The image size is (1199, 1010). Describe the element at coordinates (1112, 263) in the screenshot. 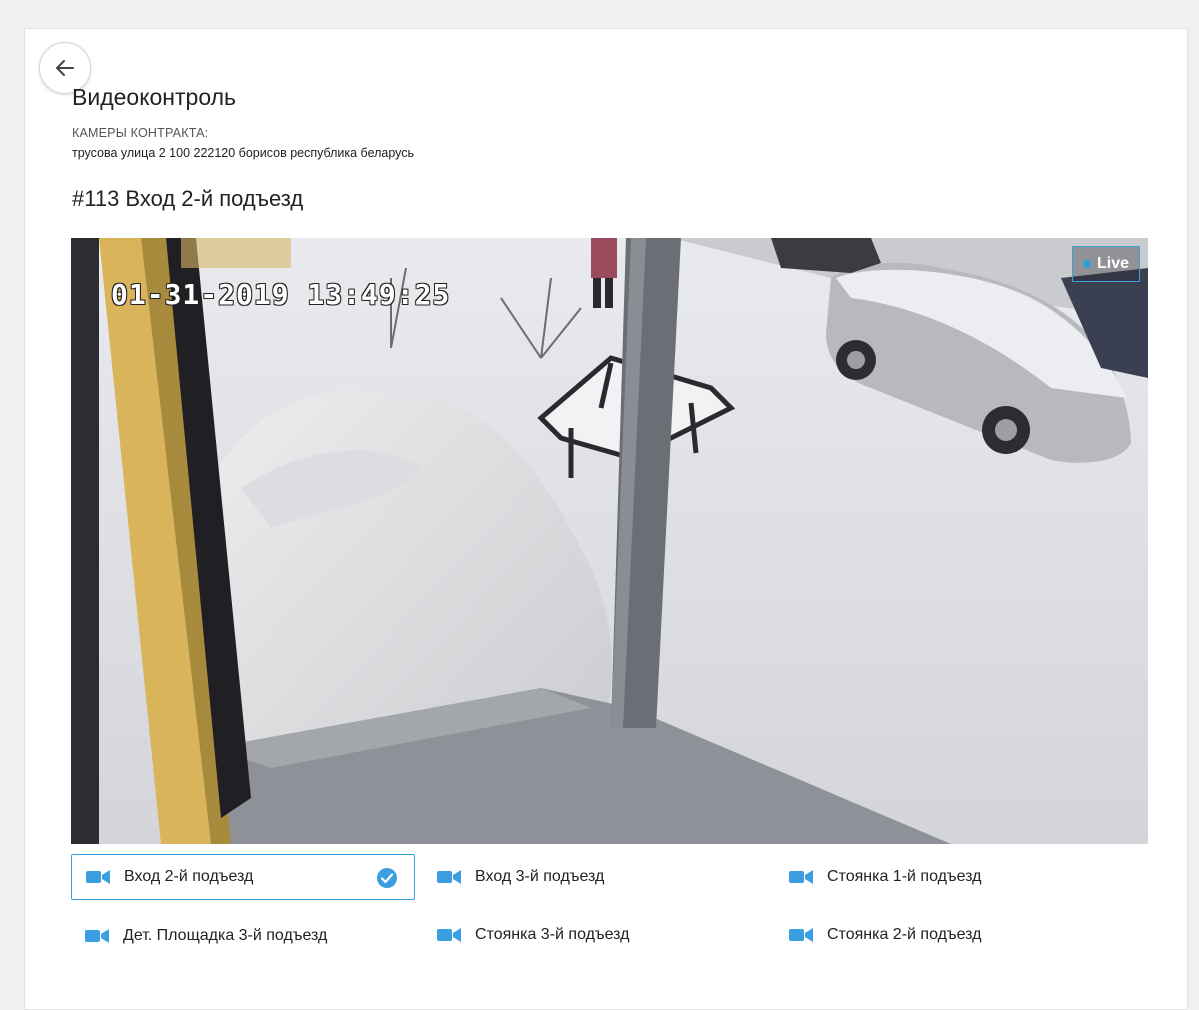

I see `live-label: Live` at that location.